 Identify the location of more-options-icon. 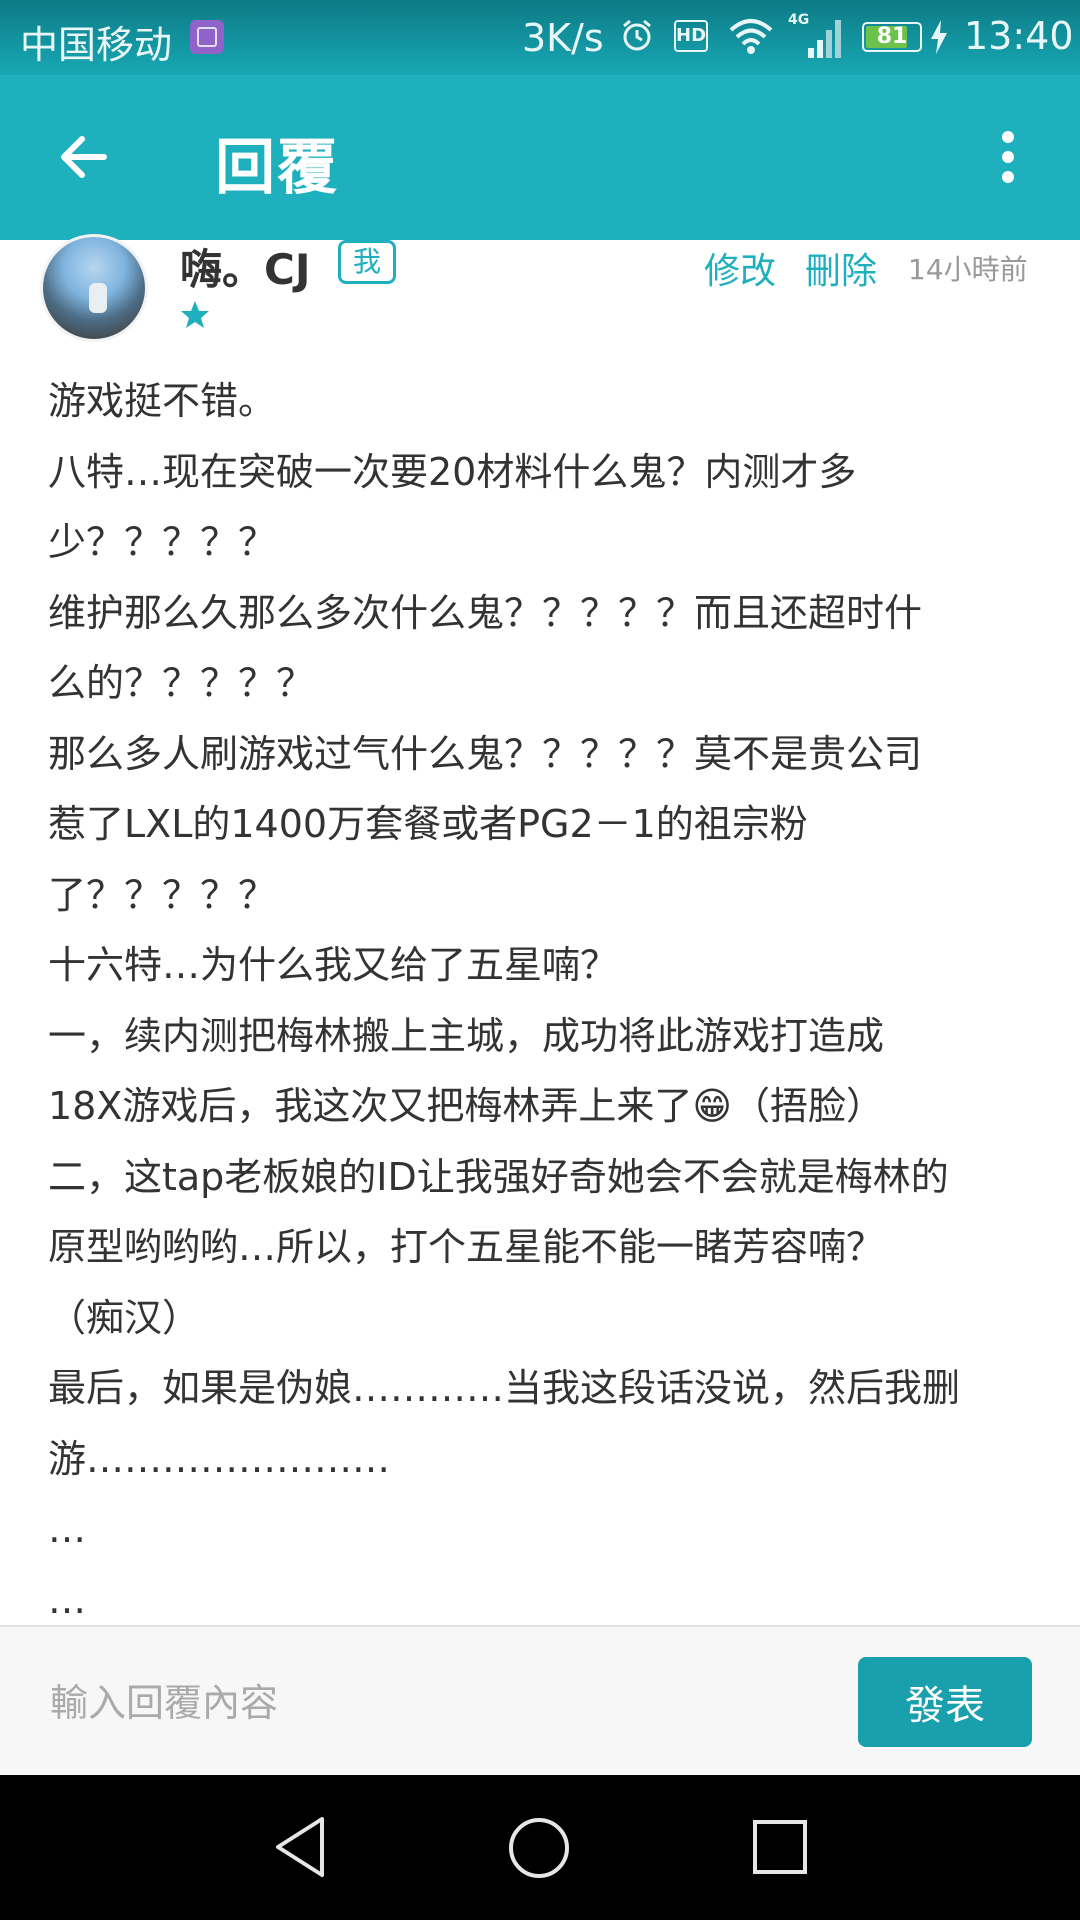
(1008, 157).